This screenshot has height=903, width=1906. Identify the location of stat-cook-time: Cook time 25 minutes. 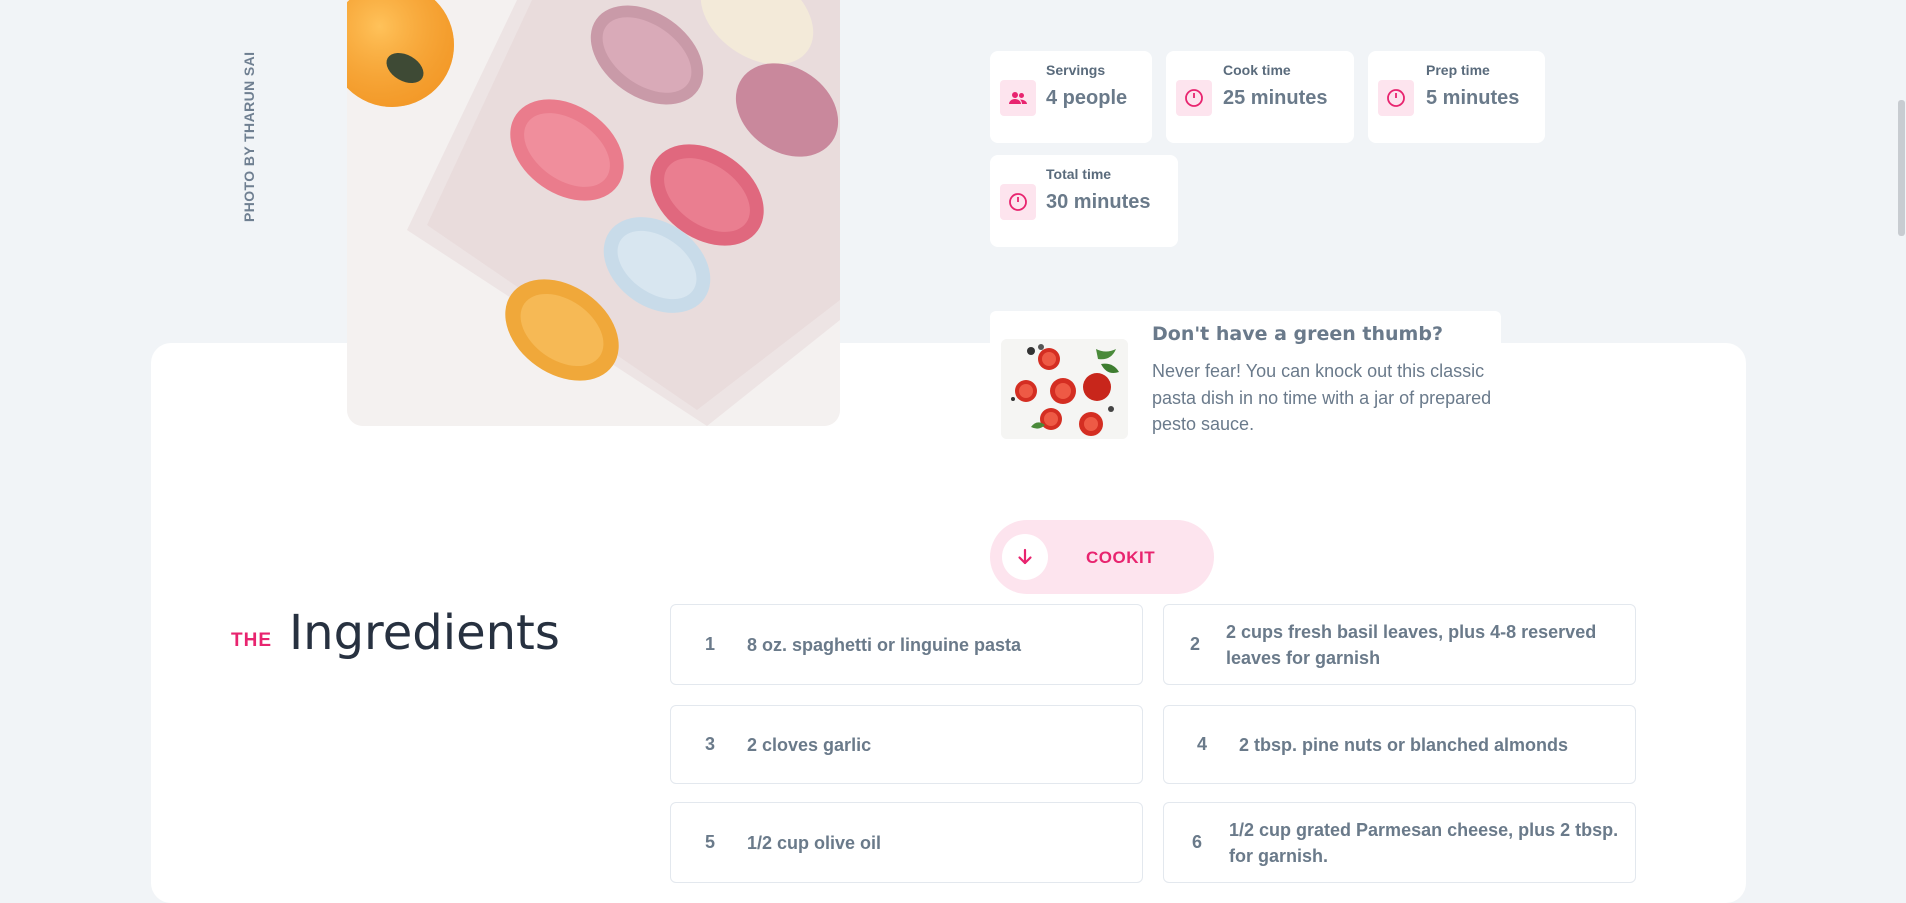
(1260, 97).